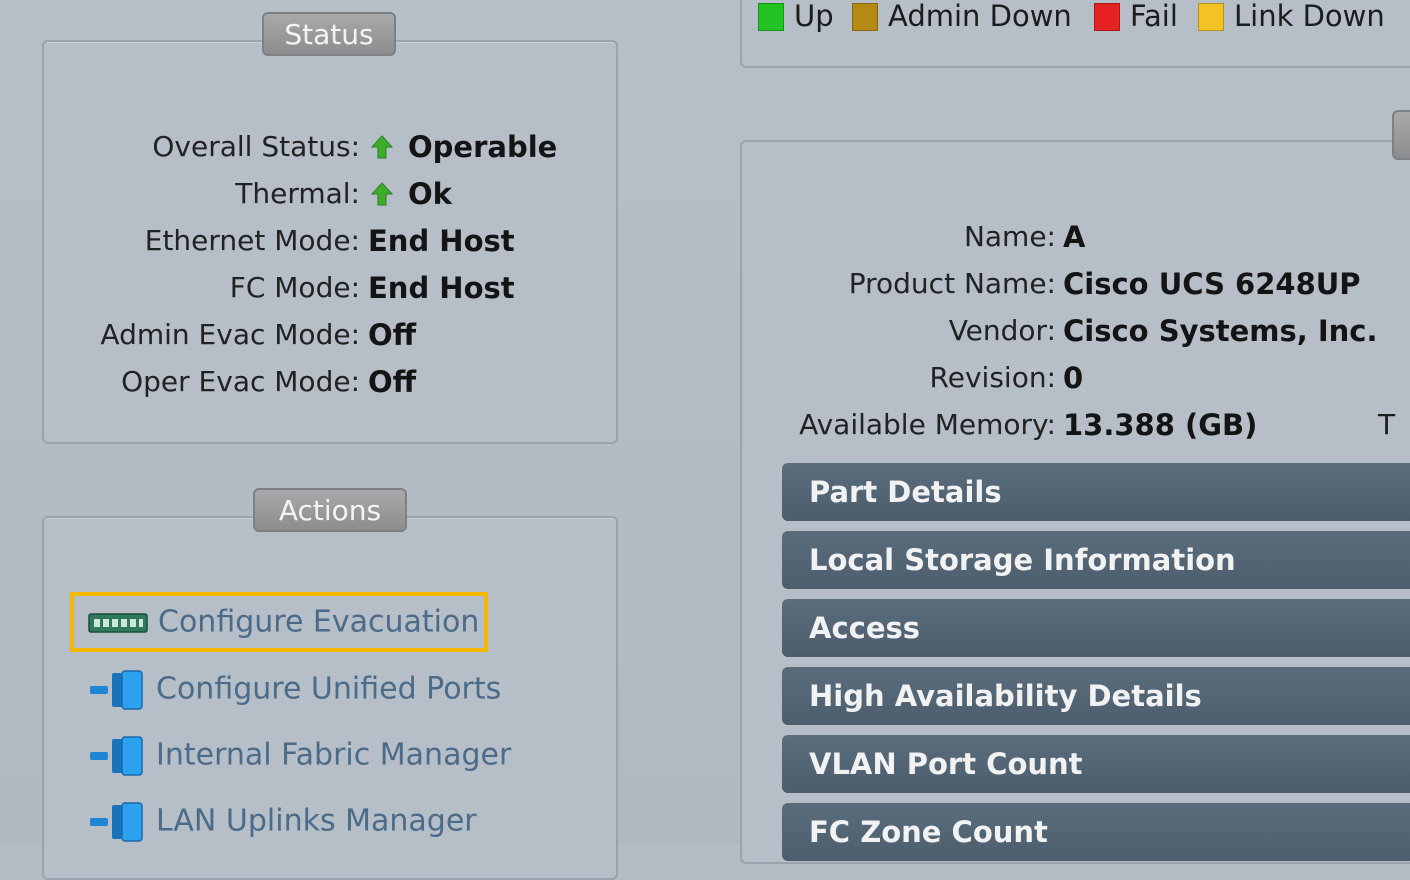 The height and width of the screenshot is (880, 1410). Describe the element at coordinates (330, 510) in the screenshot. I see `actions-panel-title: Actions` at that location.